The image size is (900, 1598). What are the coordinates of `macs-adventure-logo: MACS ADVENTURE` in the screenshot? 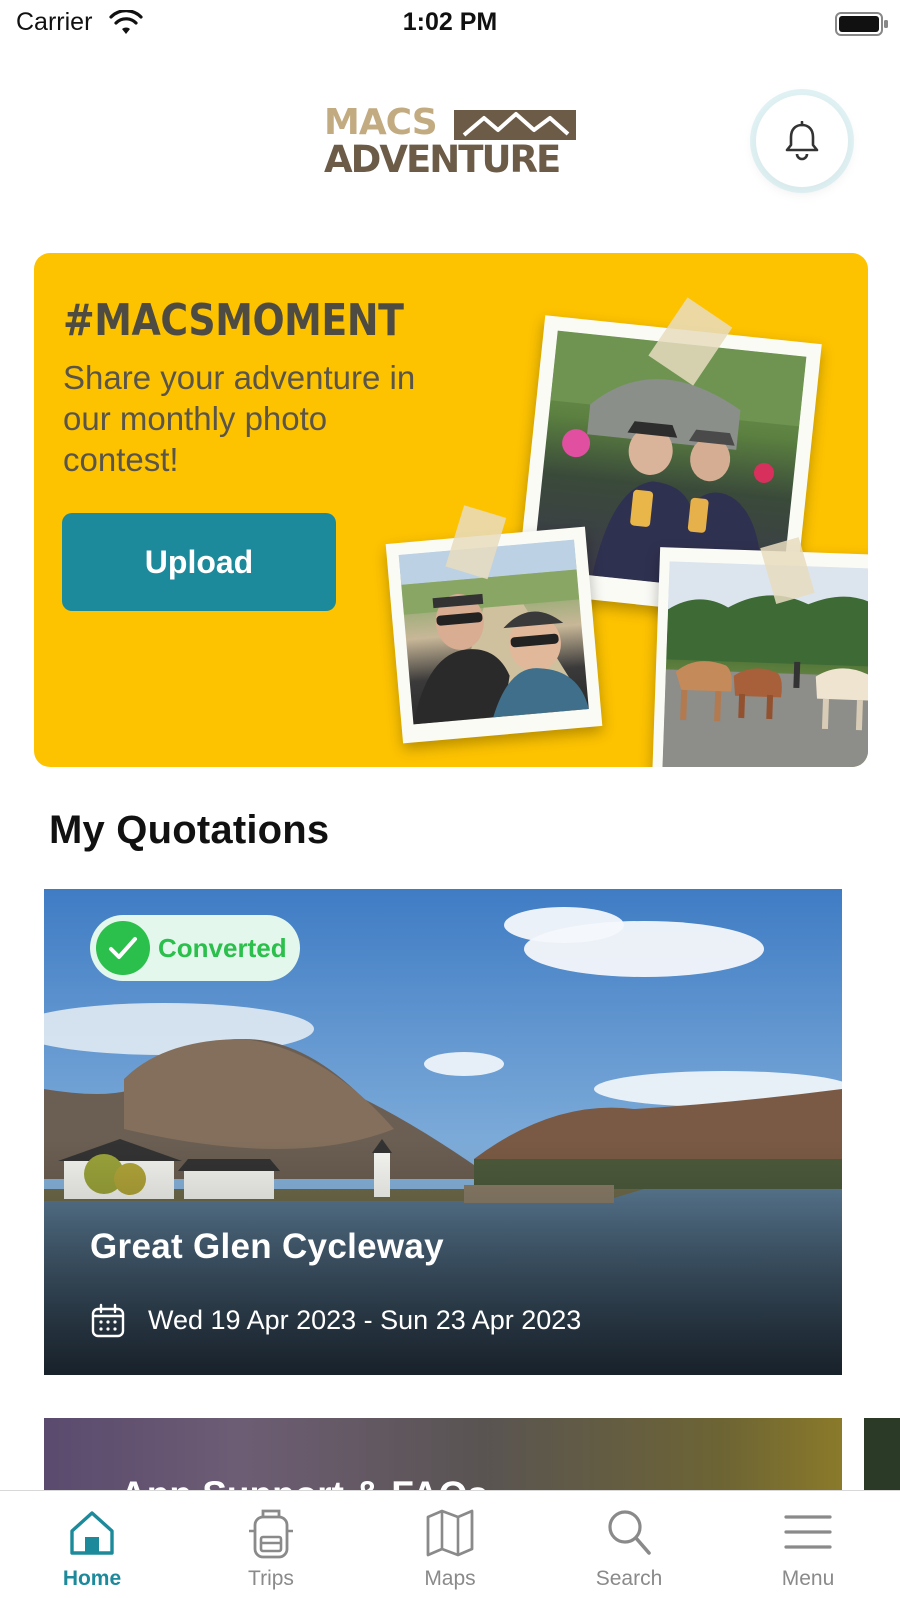 It's located at (451, 143).